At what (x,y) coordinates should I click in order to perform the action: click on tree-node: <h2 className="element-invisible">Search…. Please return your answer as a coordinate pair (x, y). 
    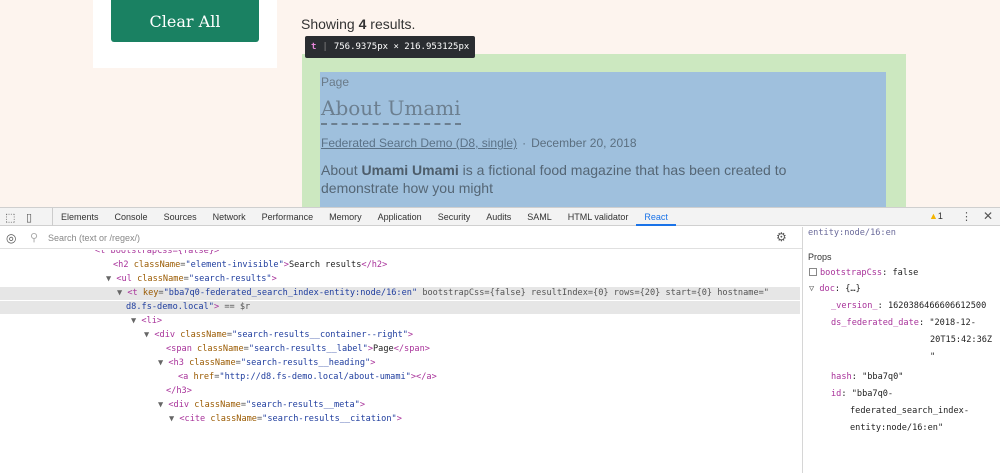
    Looking at the image, I should click on (193, 265).